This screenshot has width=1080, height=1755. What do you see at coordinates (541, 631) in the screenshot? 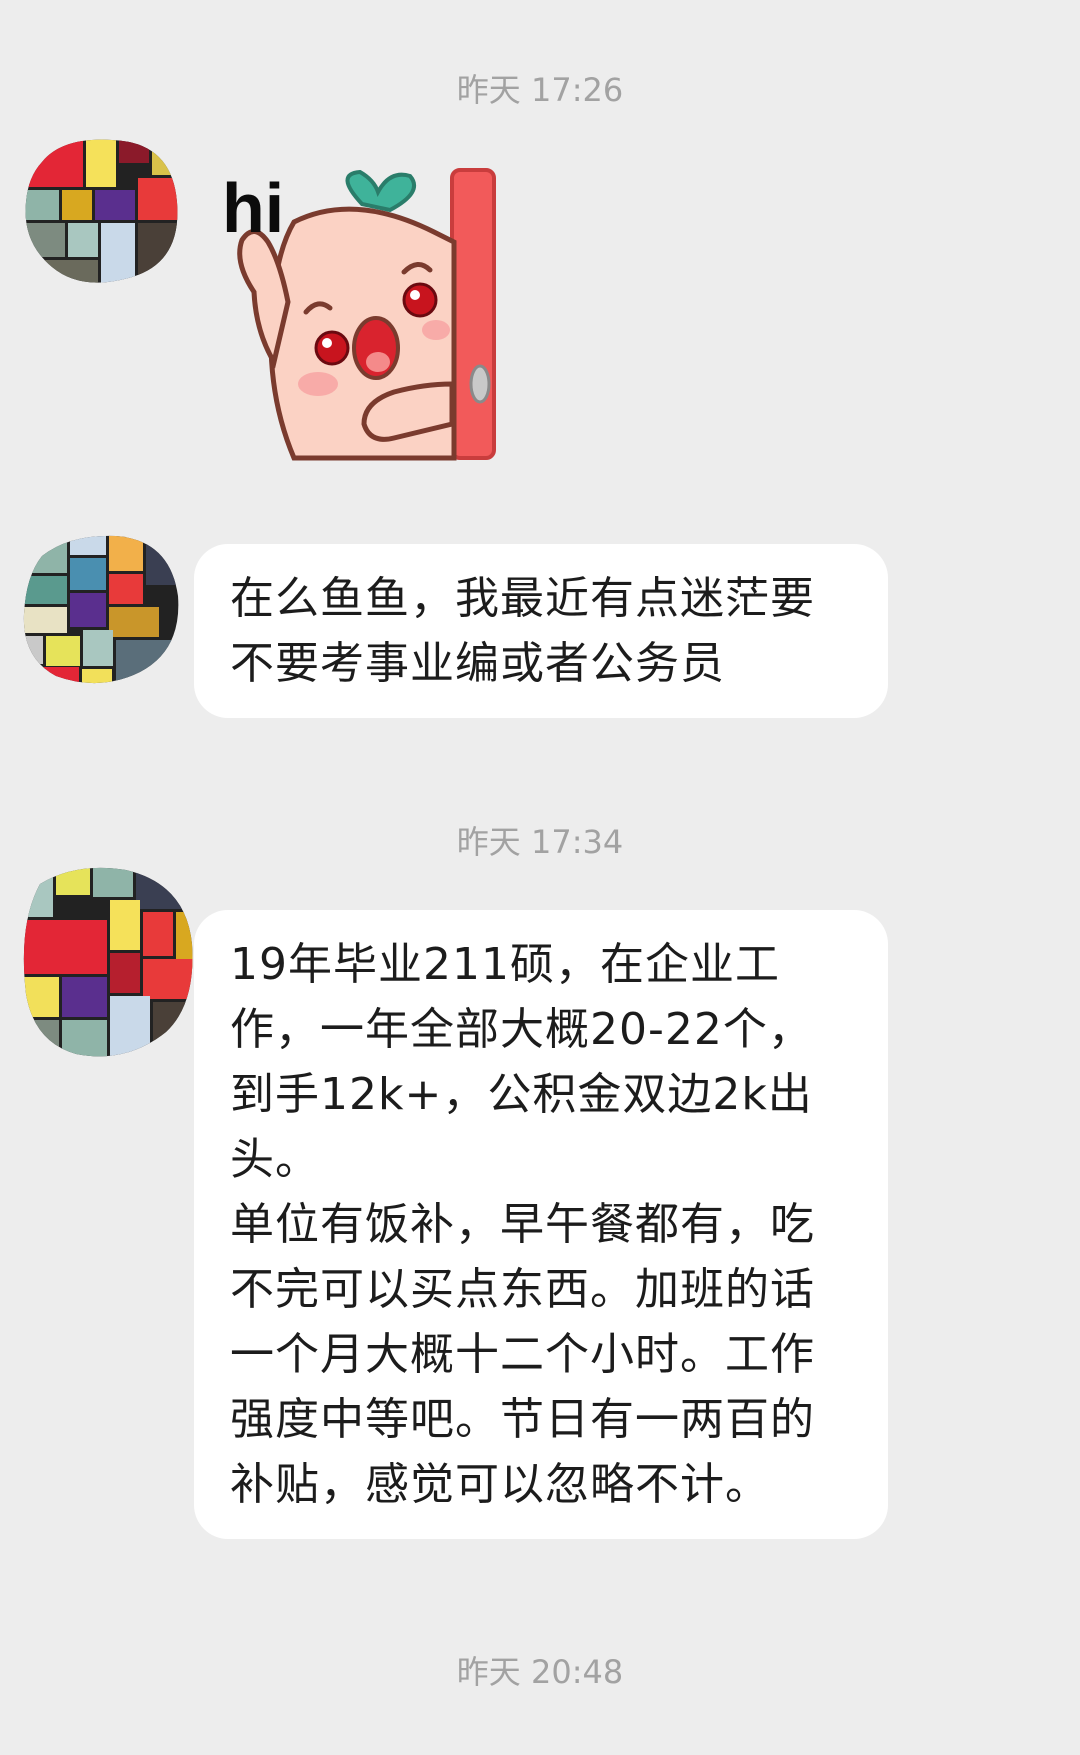
I see `message-bubble: 在么鱼鱼，我最近有点迷茫要 不要考事业编或者公务员` at bounding box center [541, 631].